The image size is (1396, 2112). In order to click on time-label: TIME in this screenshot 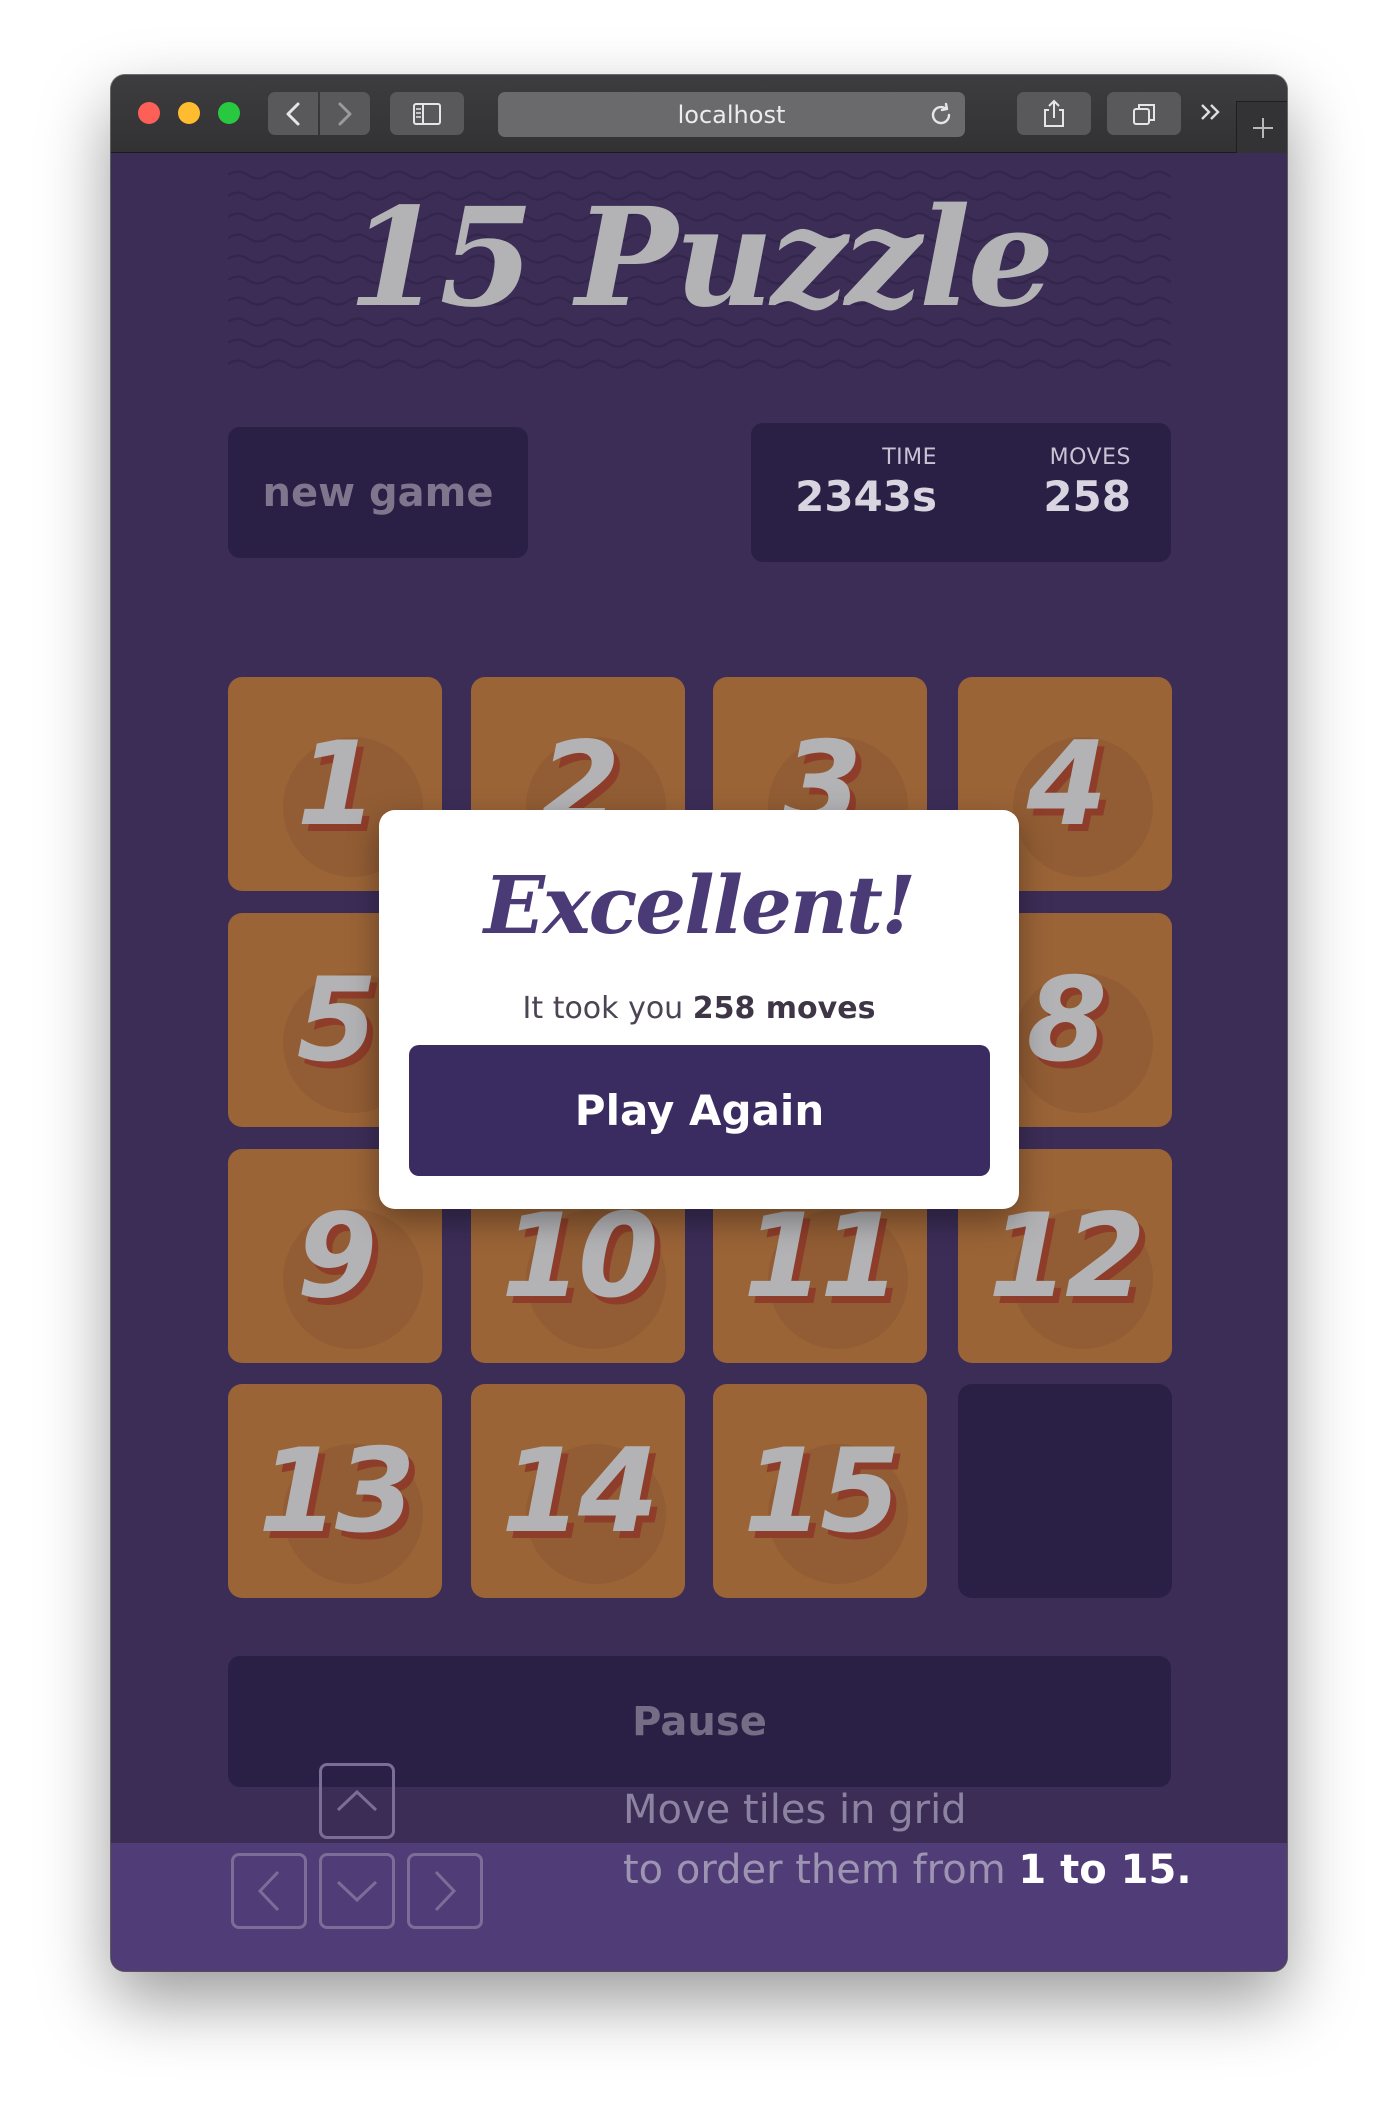, I will do `click(909, 457)`.